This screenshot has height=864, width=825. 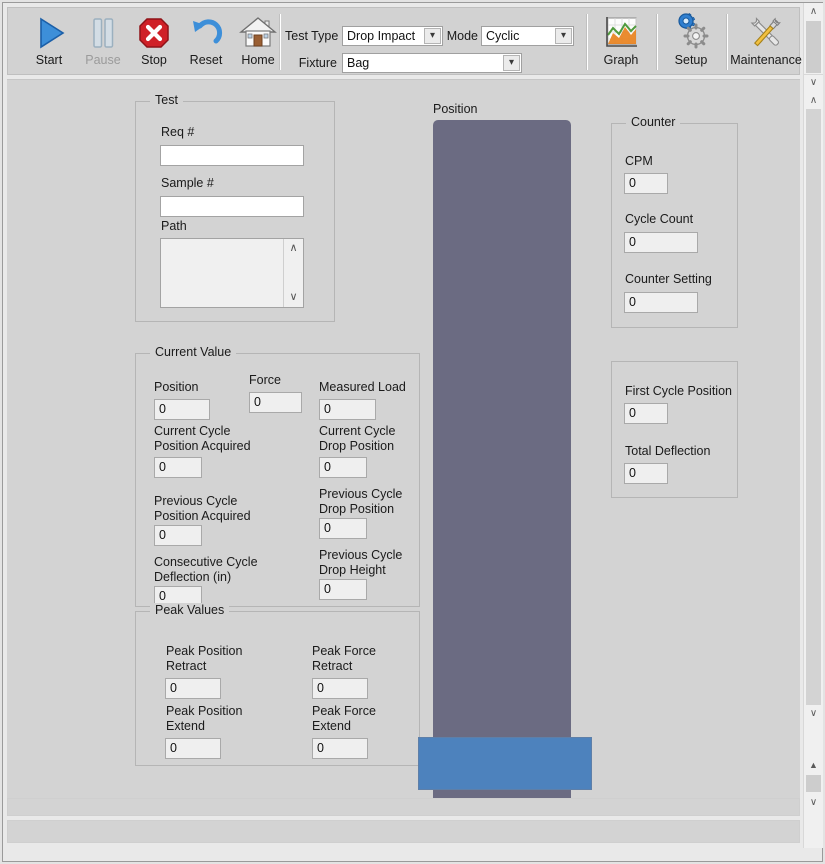 I want to click on measured-load-label: Measured Load, so click(x=362, y=387).